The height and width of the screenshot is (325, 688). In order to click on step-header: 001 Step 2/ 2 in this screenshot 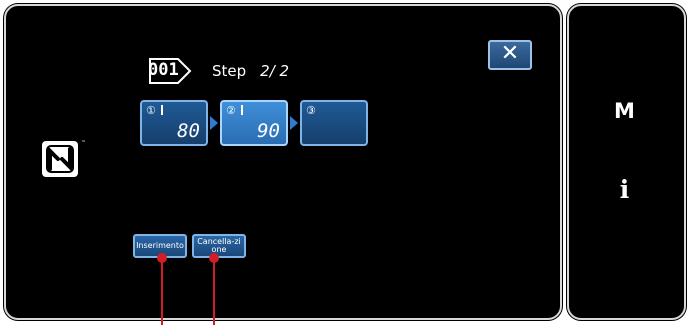, I will do `click(218, 71)`.